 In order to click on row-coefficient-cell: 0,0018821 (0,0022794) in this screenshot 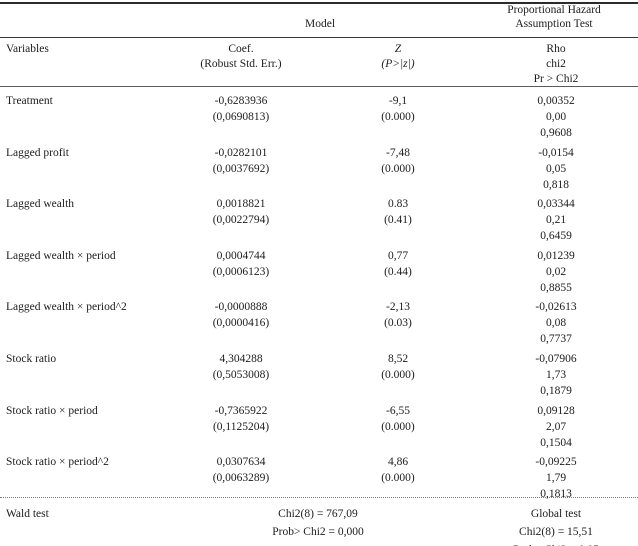, I will do `click(241, 212)`.